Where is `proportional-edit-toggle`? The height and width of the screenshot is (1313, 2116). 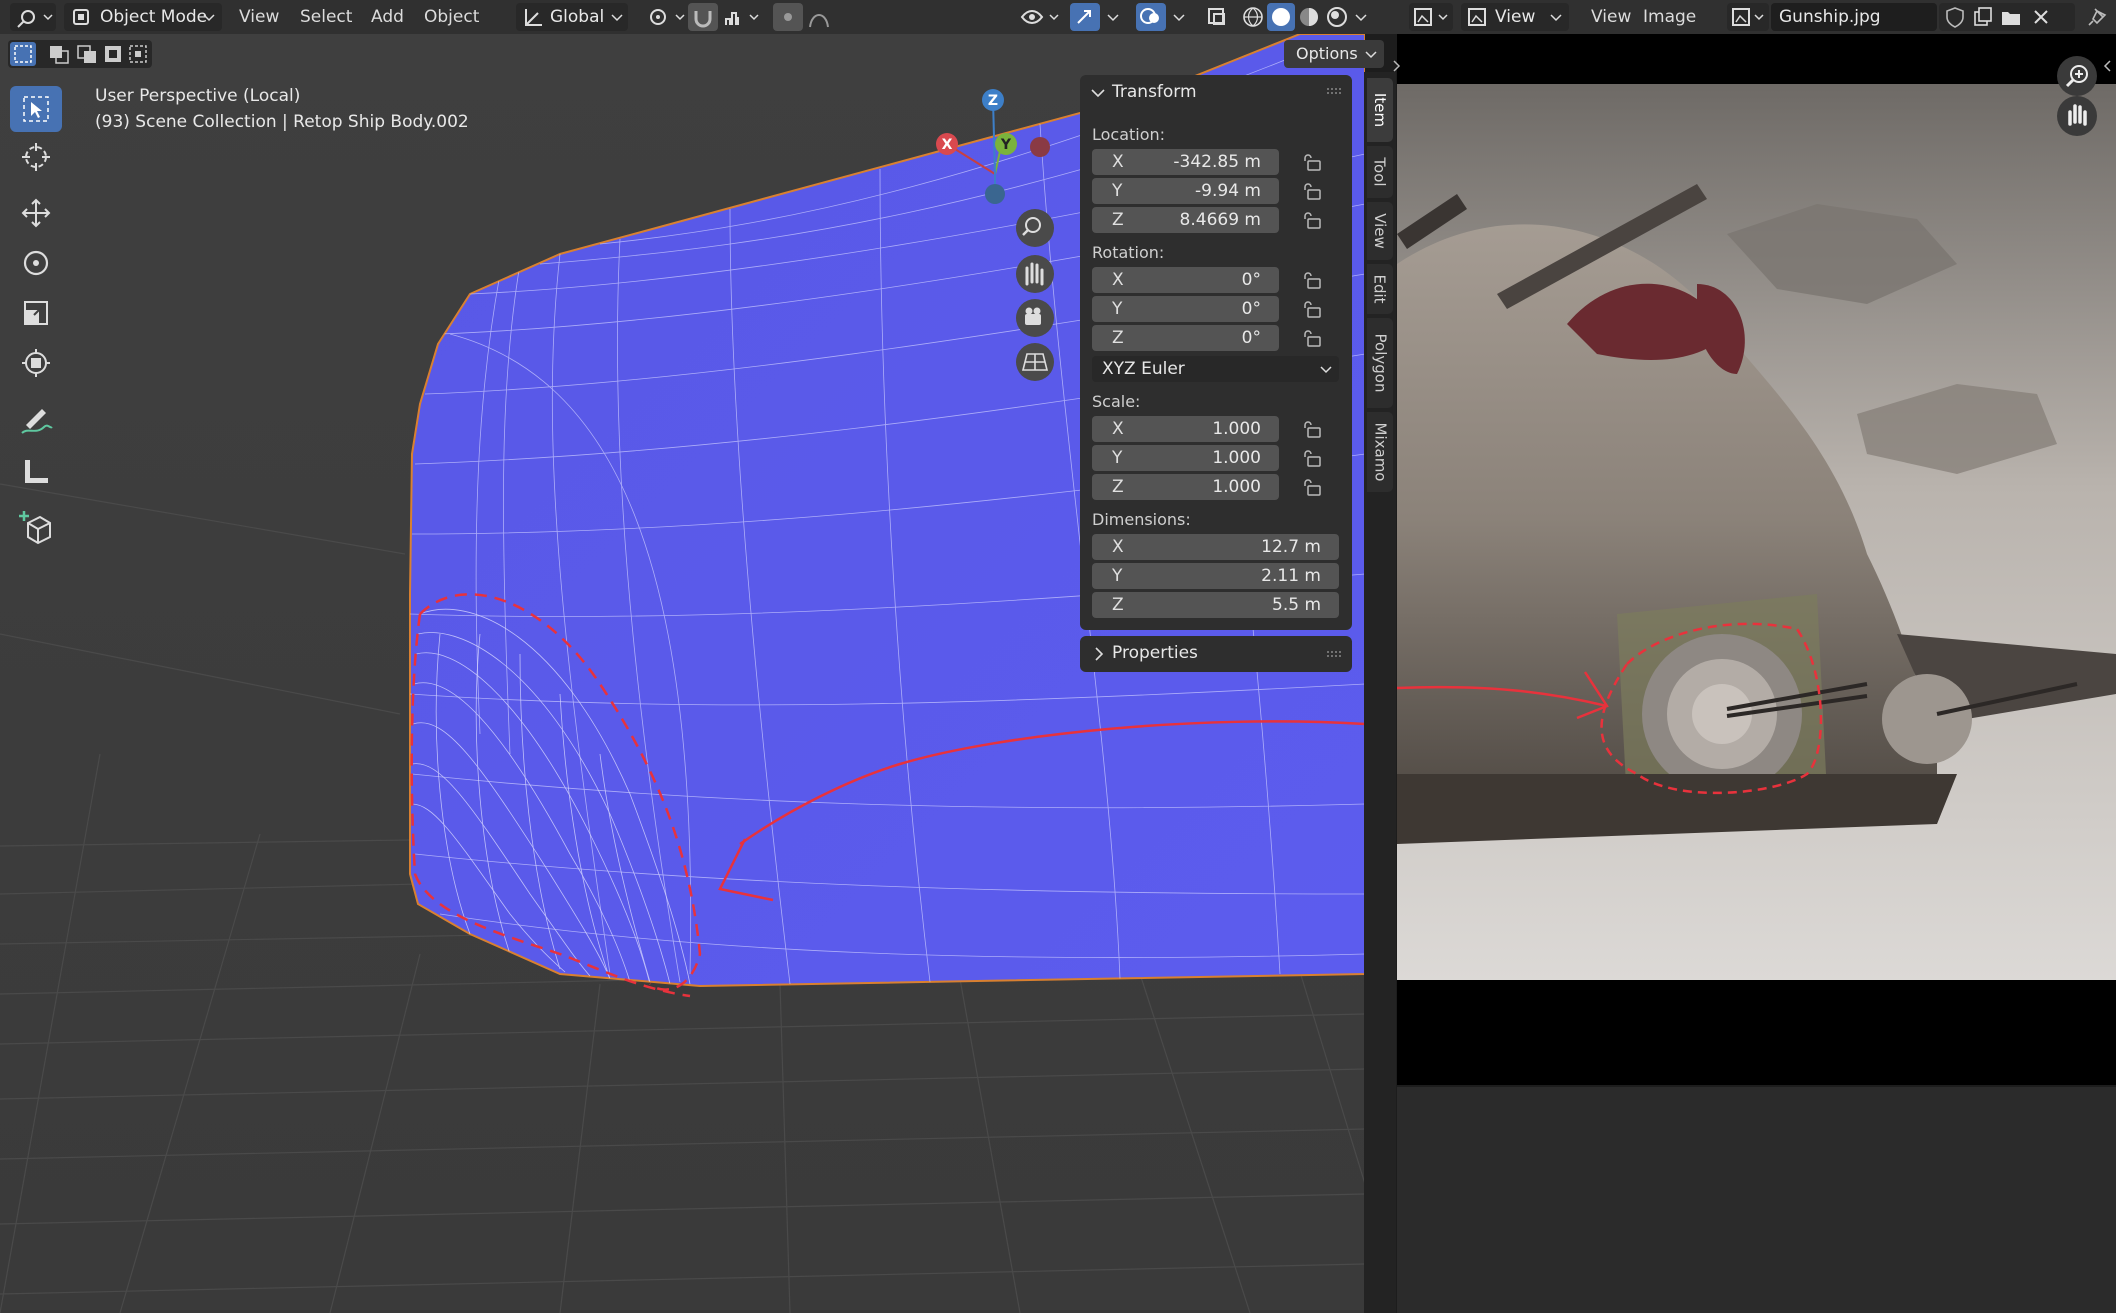 proportional-edit-toggle is located at coordinates (788, 17).